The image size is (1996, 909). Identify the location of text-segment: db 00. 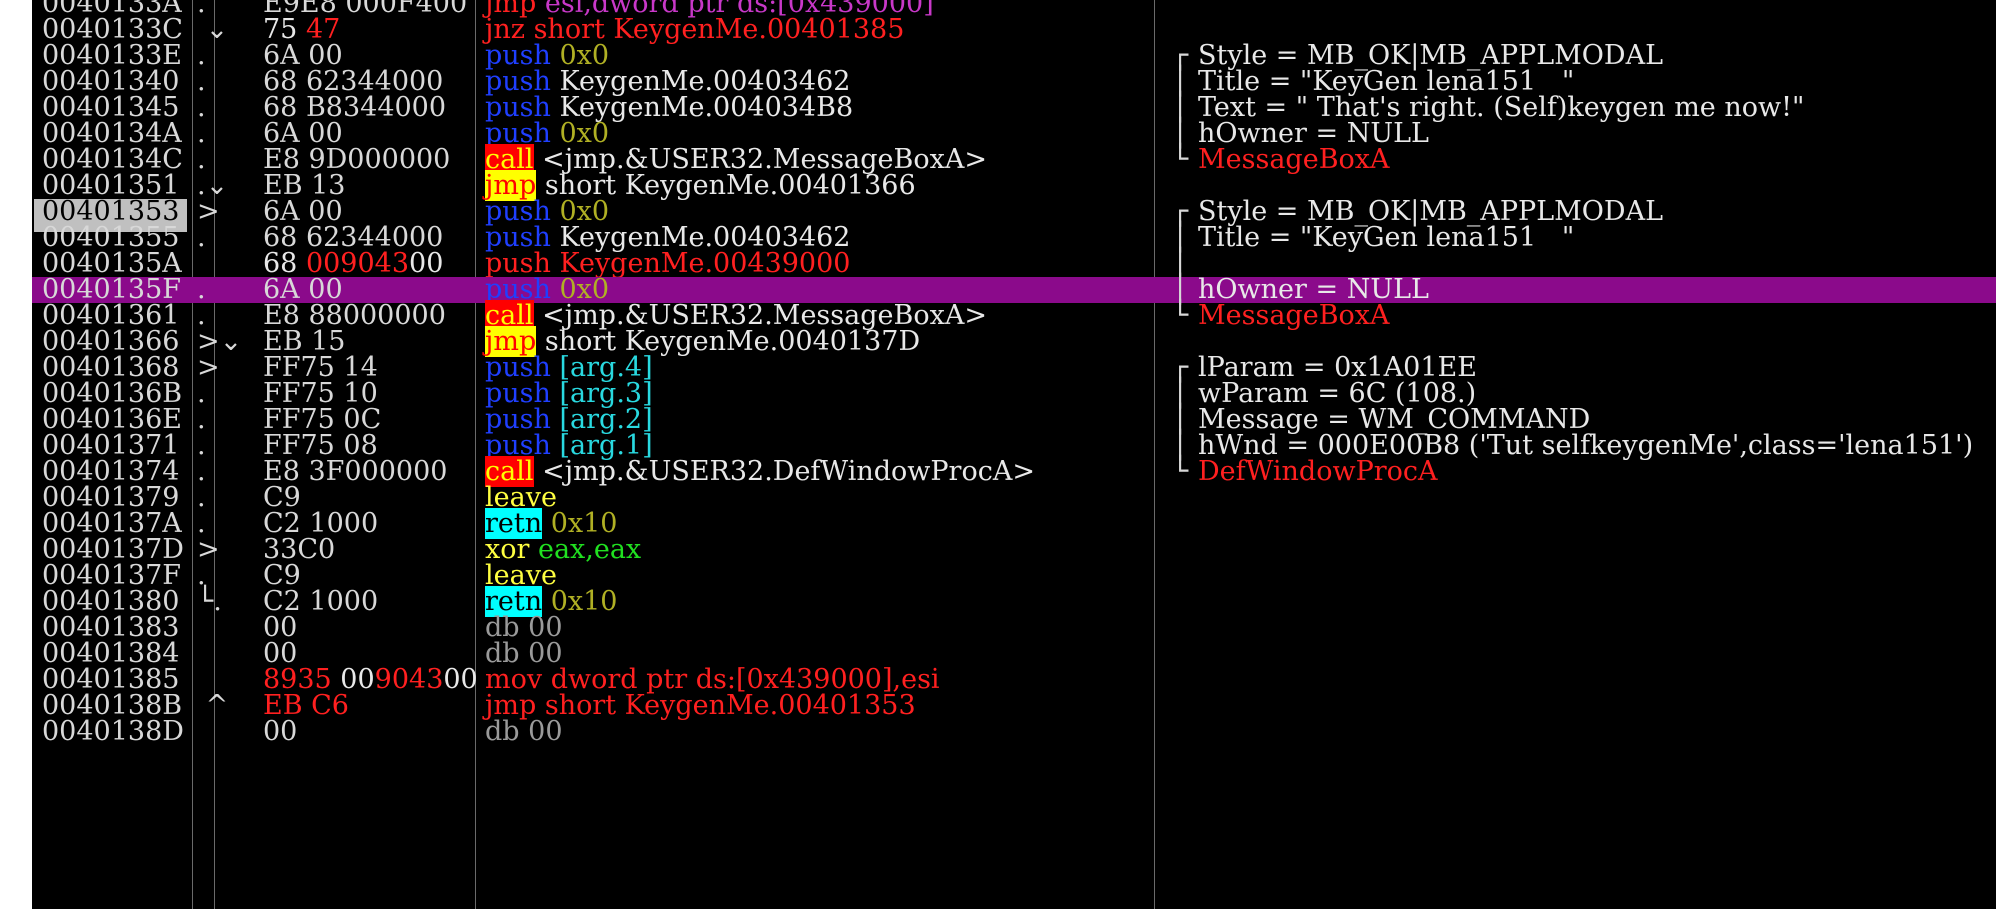
(524, 731).